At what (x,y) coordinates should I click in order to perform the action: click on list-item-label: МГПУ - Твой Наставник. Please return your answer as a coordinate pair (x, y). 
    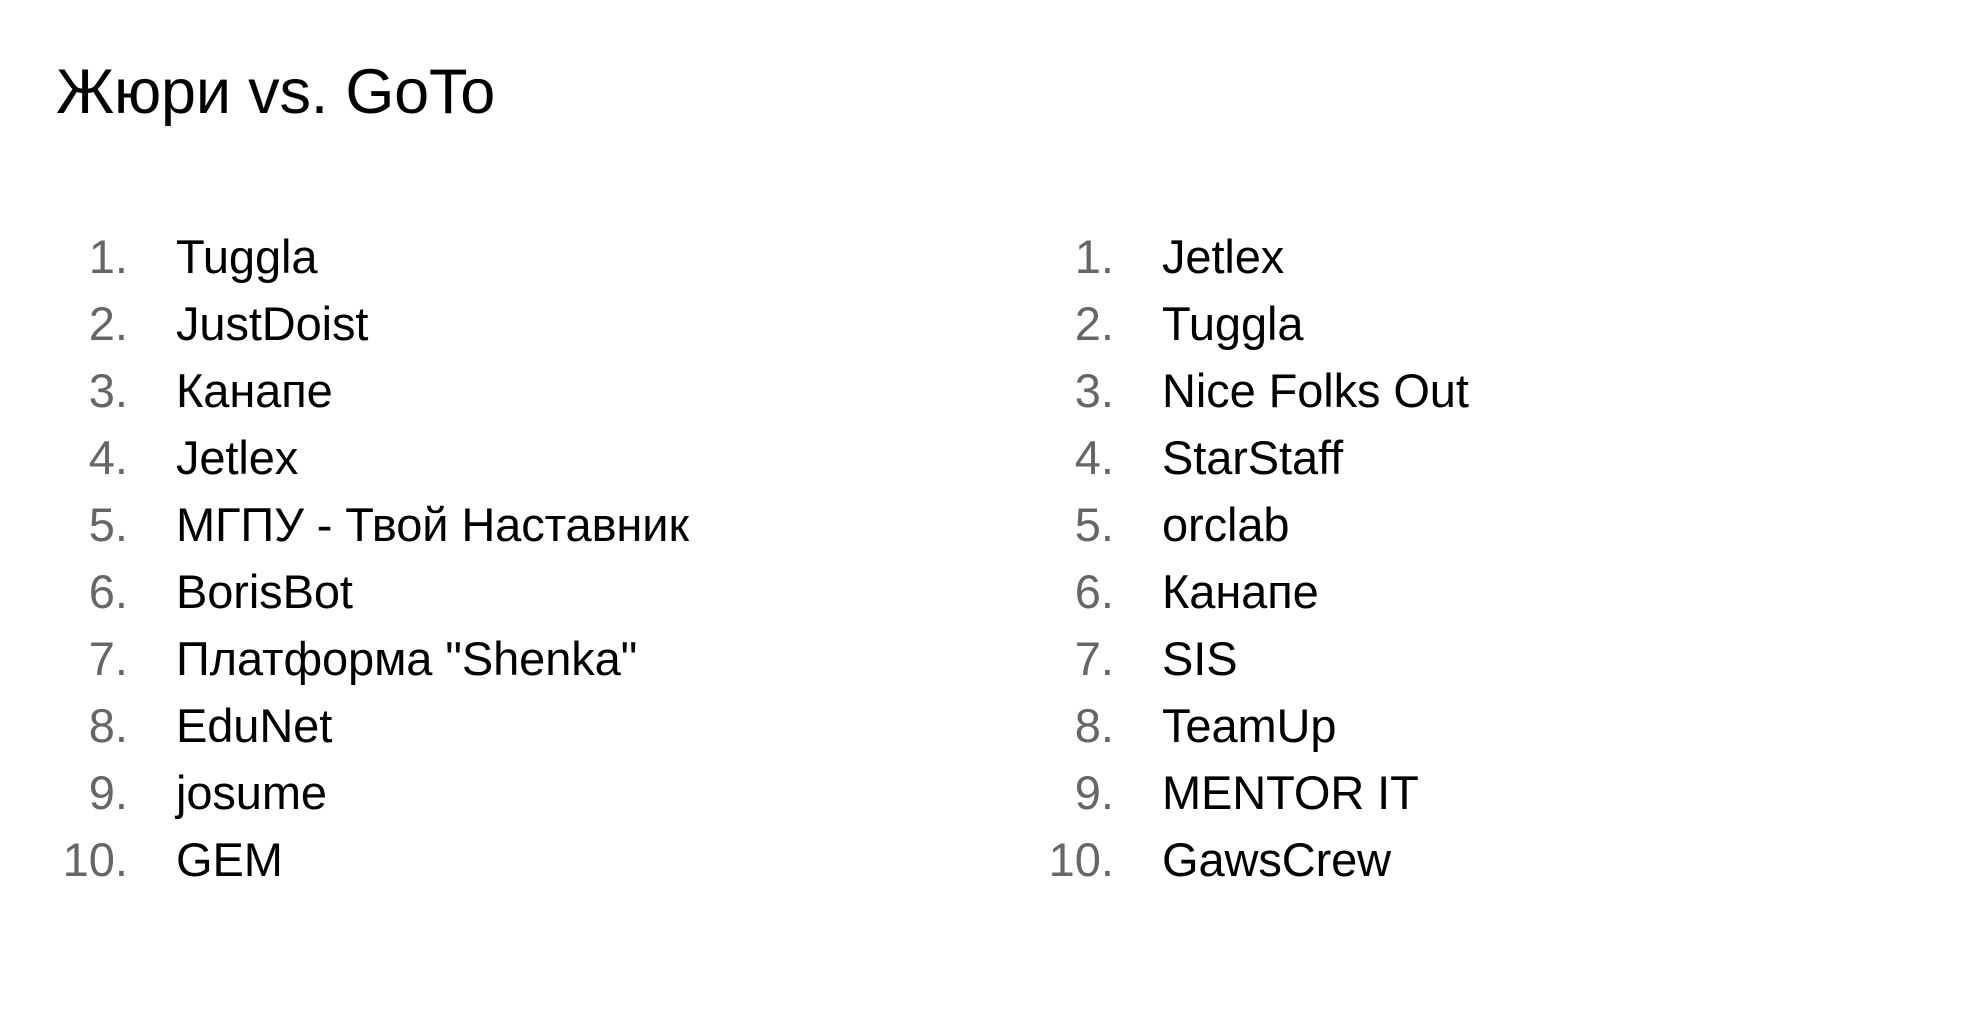
    Looking at the image, I should click on (432, 524).